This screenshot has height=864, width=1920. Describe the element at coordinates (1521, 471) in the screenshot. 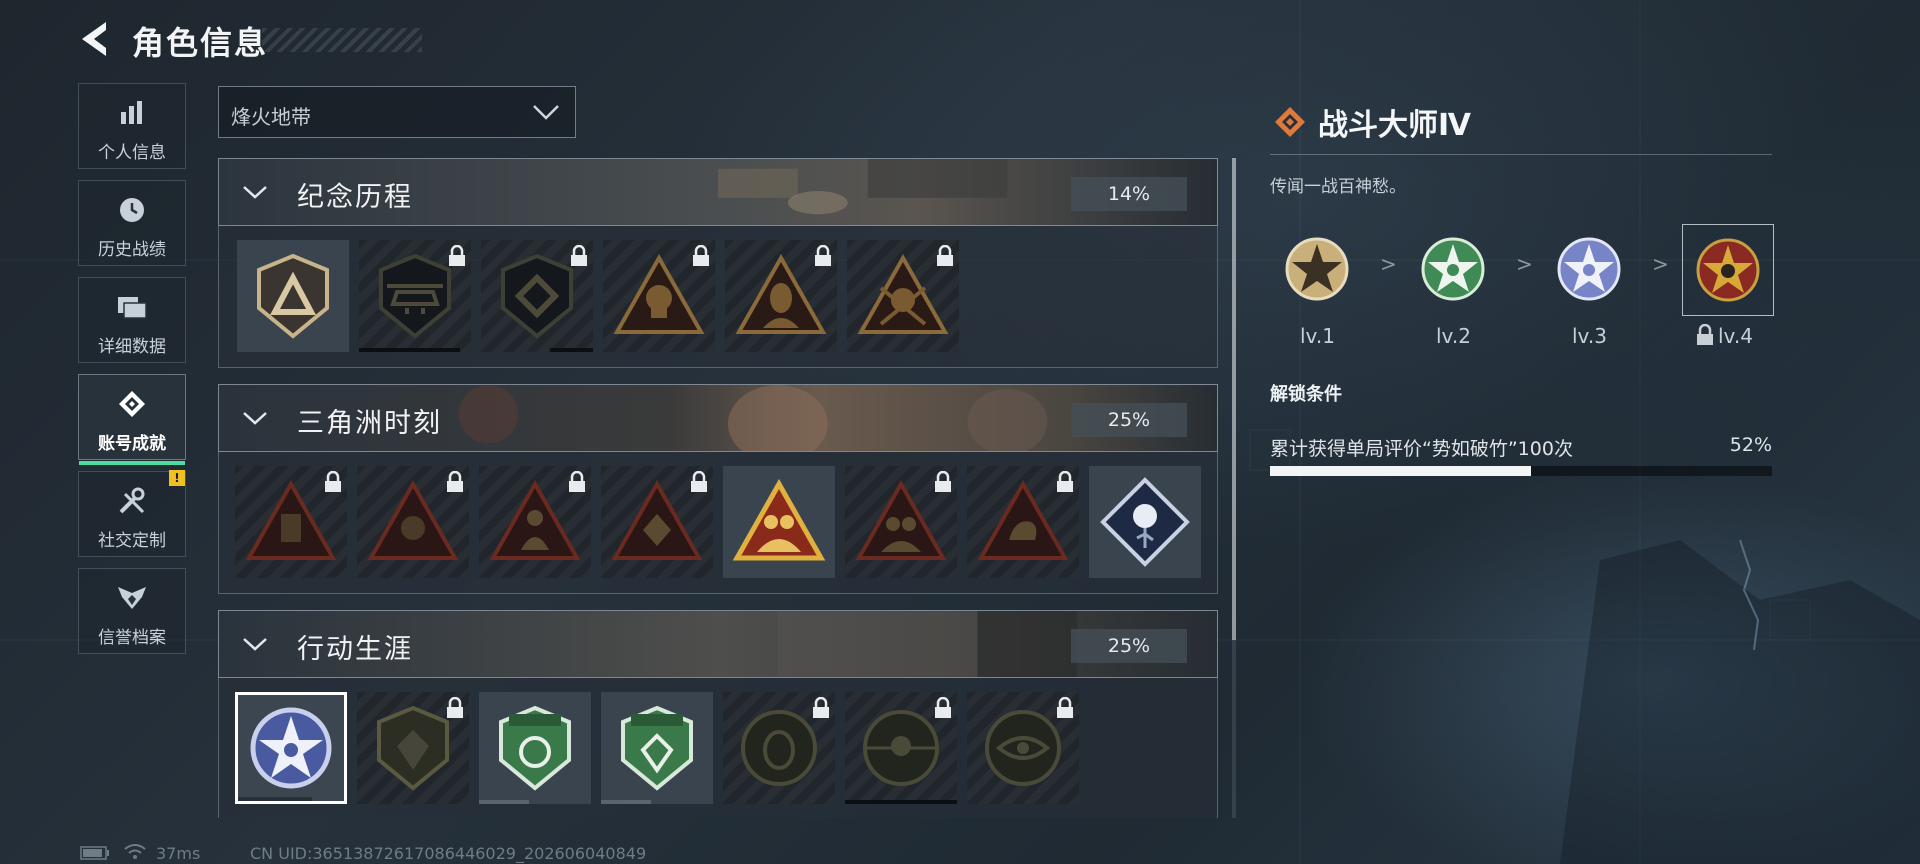

I see `condition-progress-bar` at that location.